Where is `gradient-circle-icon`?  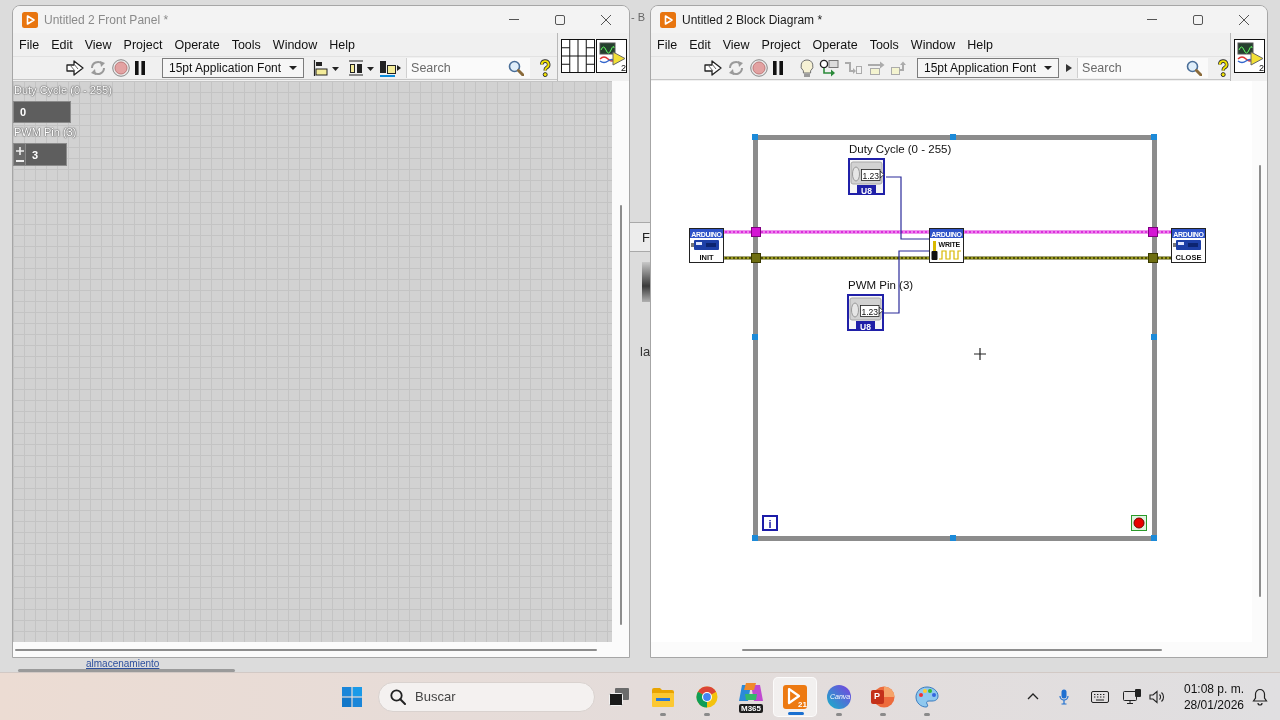
gradient-circle-icon is located at coordinates (839, 696).